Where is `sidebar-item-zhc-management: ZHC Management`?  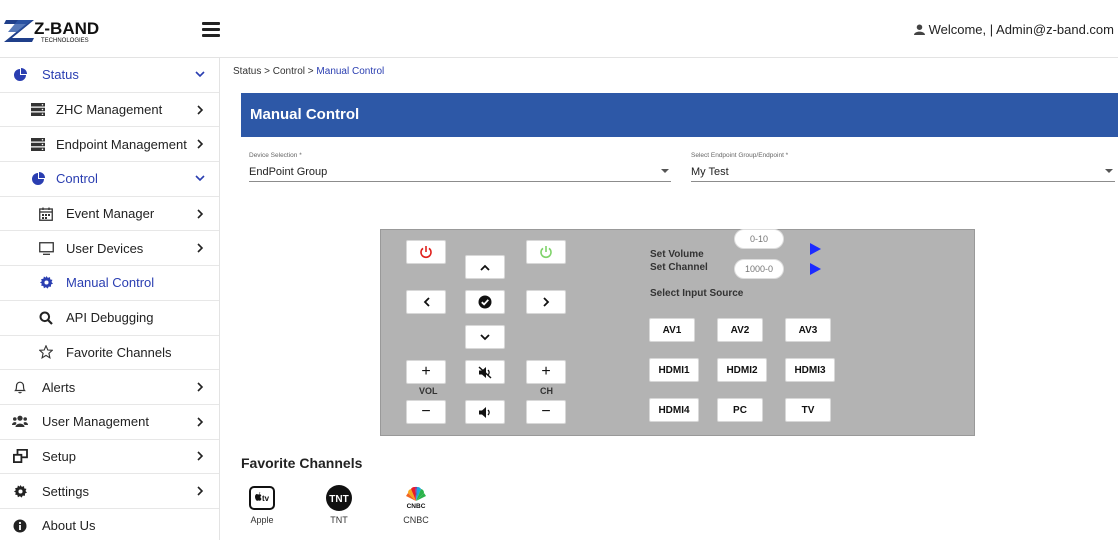
sidebar-item-zhc-management: ZHC Management is located at coordinates (109, 110).